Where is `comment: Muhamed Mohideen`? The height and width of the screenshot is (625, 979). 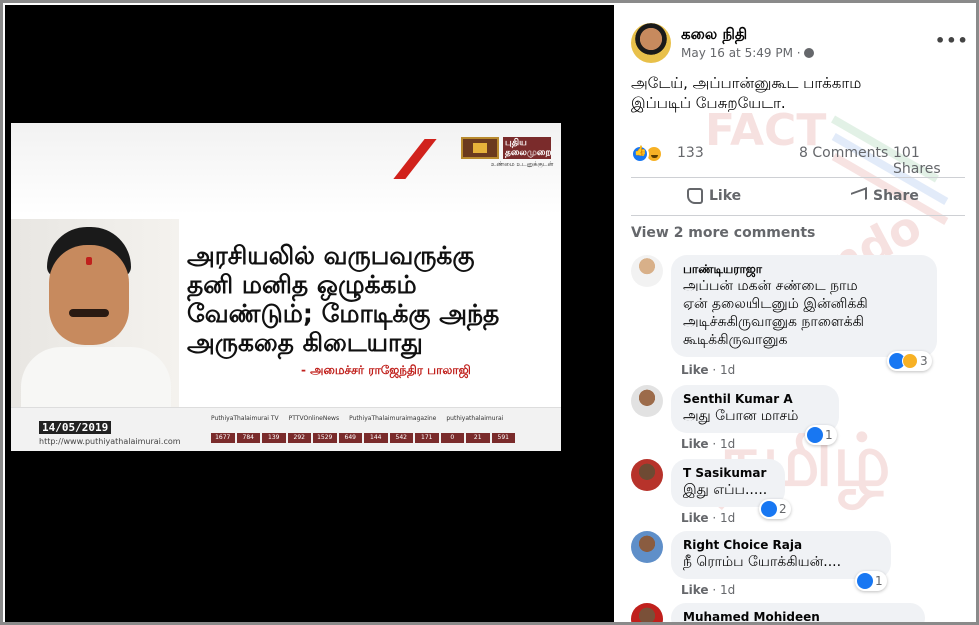
comment: Muhamed Mohideen is located at coordinates (796, 612).